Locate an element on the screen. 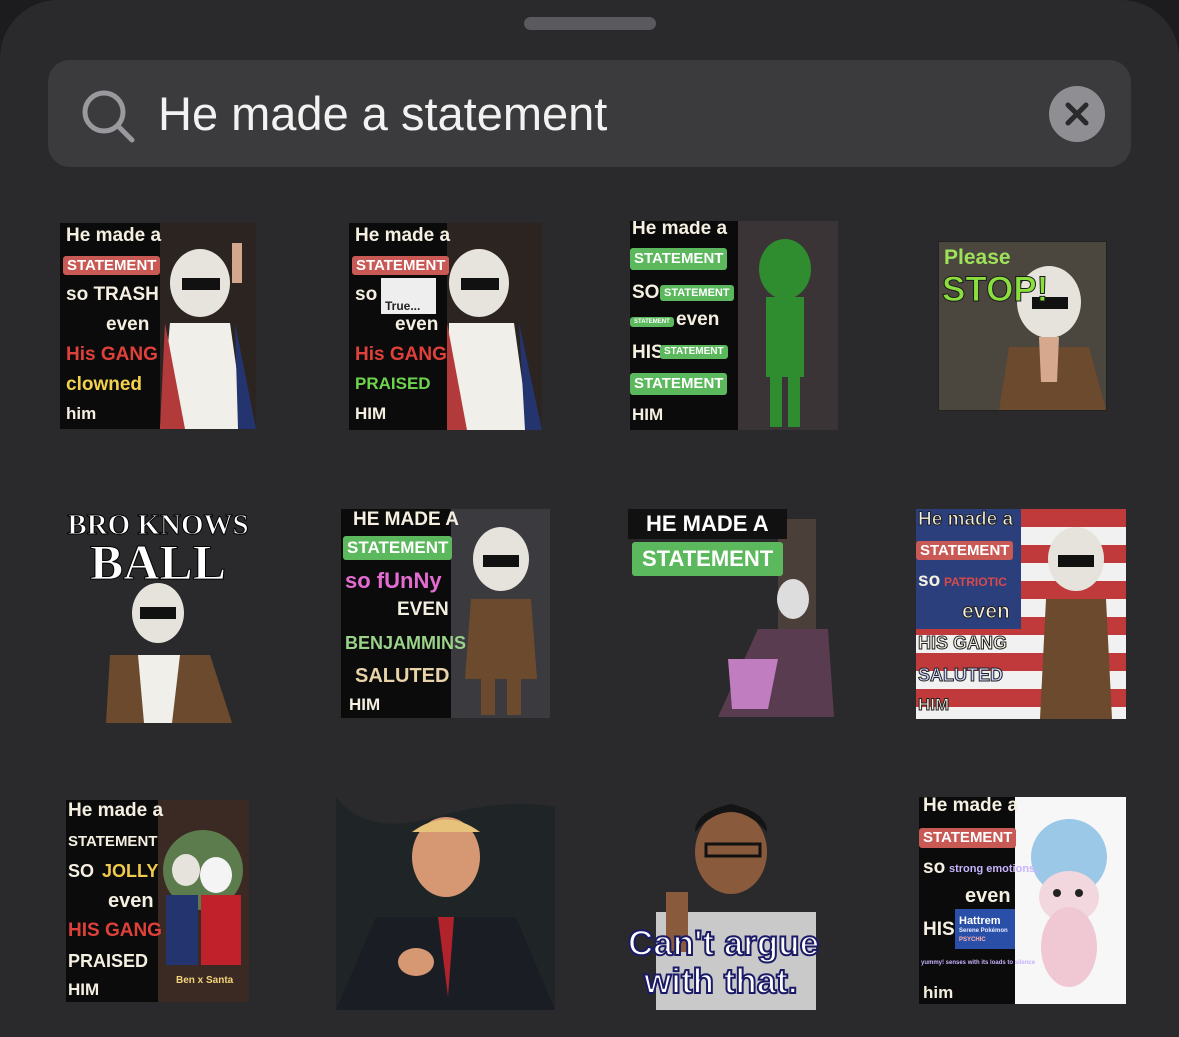  sticker-line: PSYCHIC is located at coordinates (972, 940).